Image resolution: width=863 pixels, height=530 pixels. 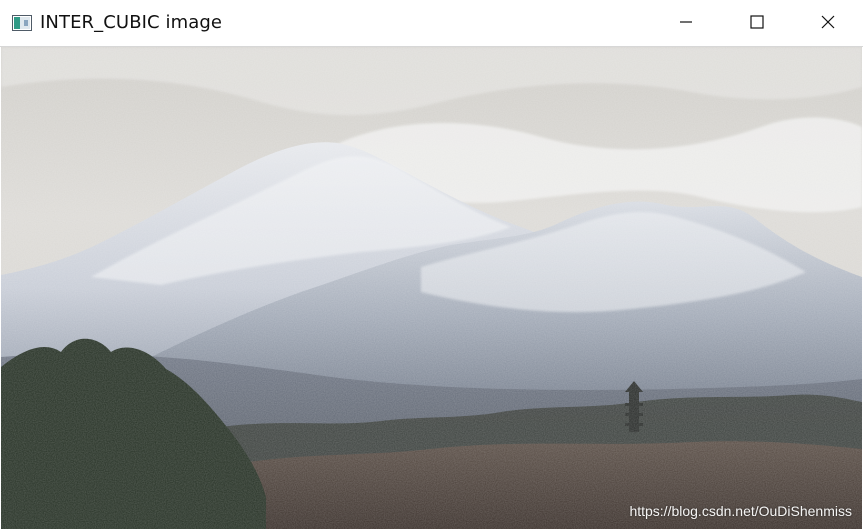 I want to click on close-icon, so click(x=828, y=23).